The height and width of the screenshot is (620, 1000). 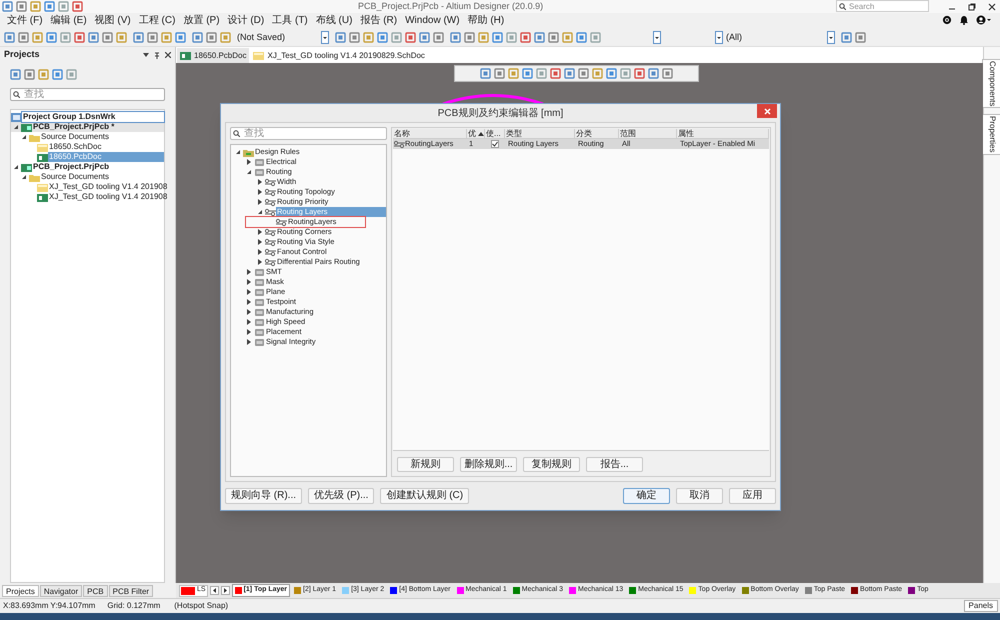 What do you see at coordinates (168, 55) in the screenshot?
I see `close-icon` at bounding box center [168, 55].